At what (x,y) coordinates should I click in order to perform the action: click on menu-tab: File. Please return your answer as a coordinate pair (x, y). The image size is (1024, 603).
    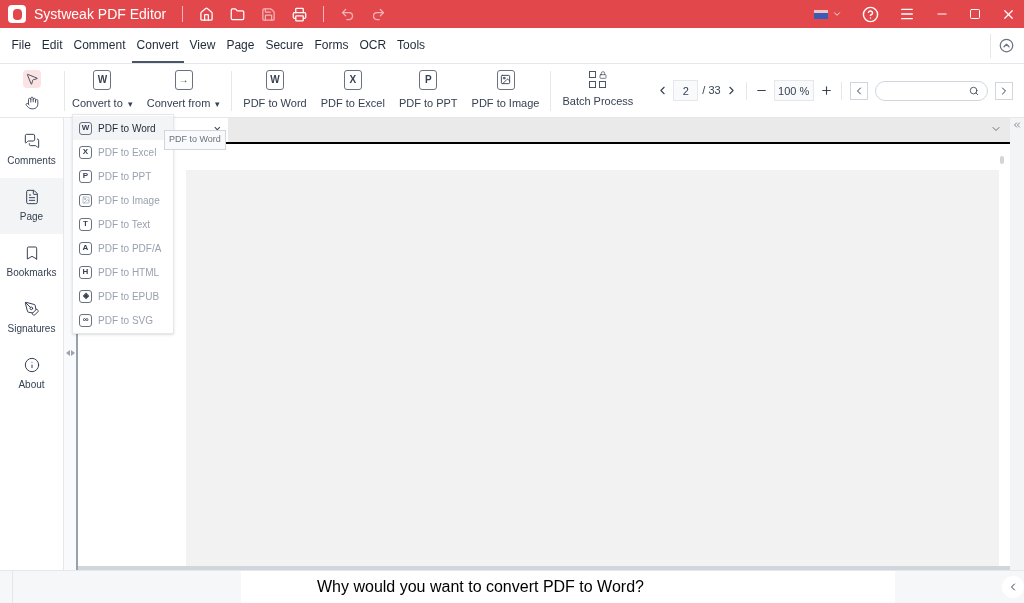
    Looking at the image, I should click on (21, 45).